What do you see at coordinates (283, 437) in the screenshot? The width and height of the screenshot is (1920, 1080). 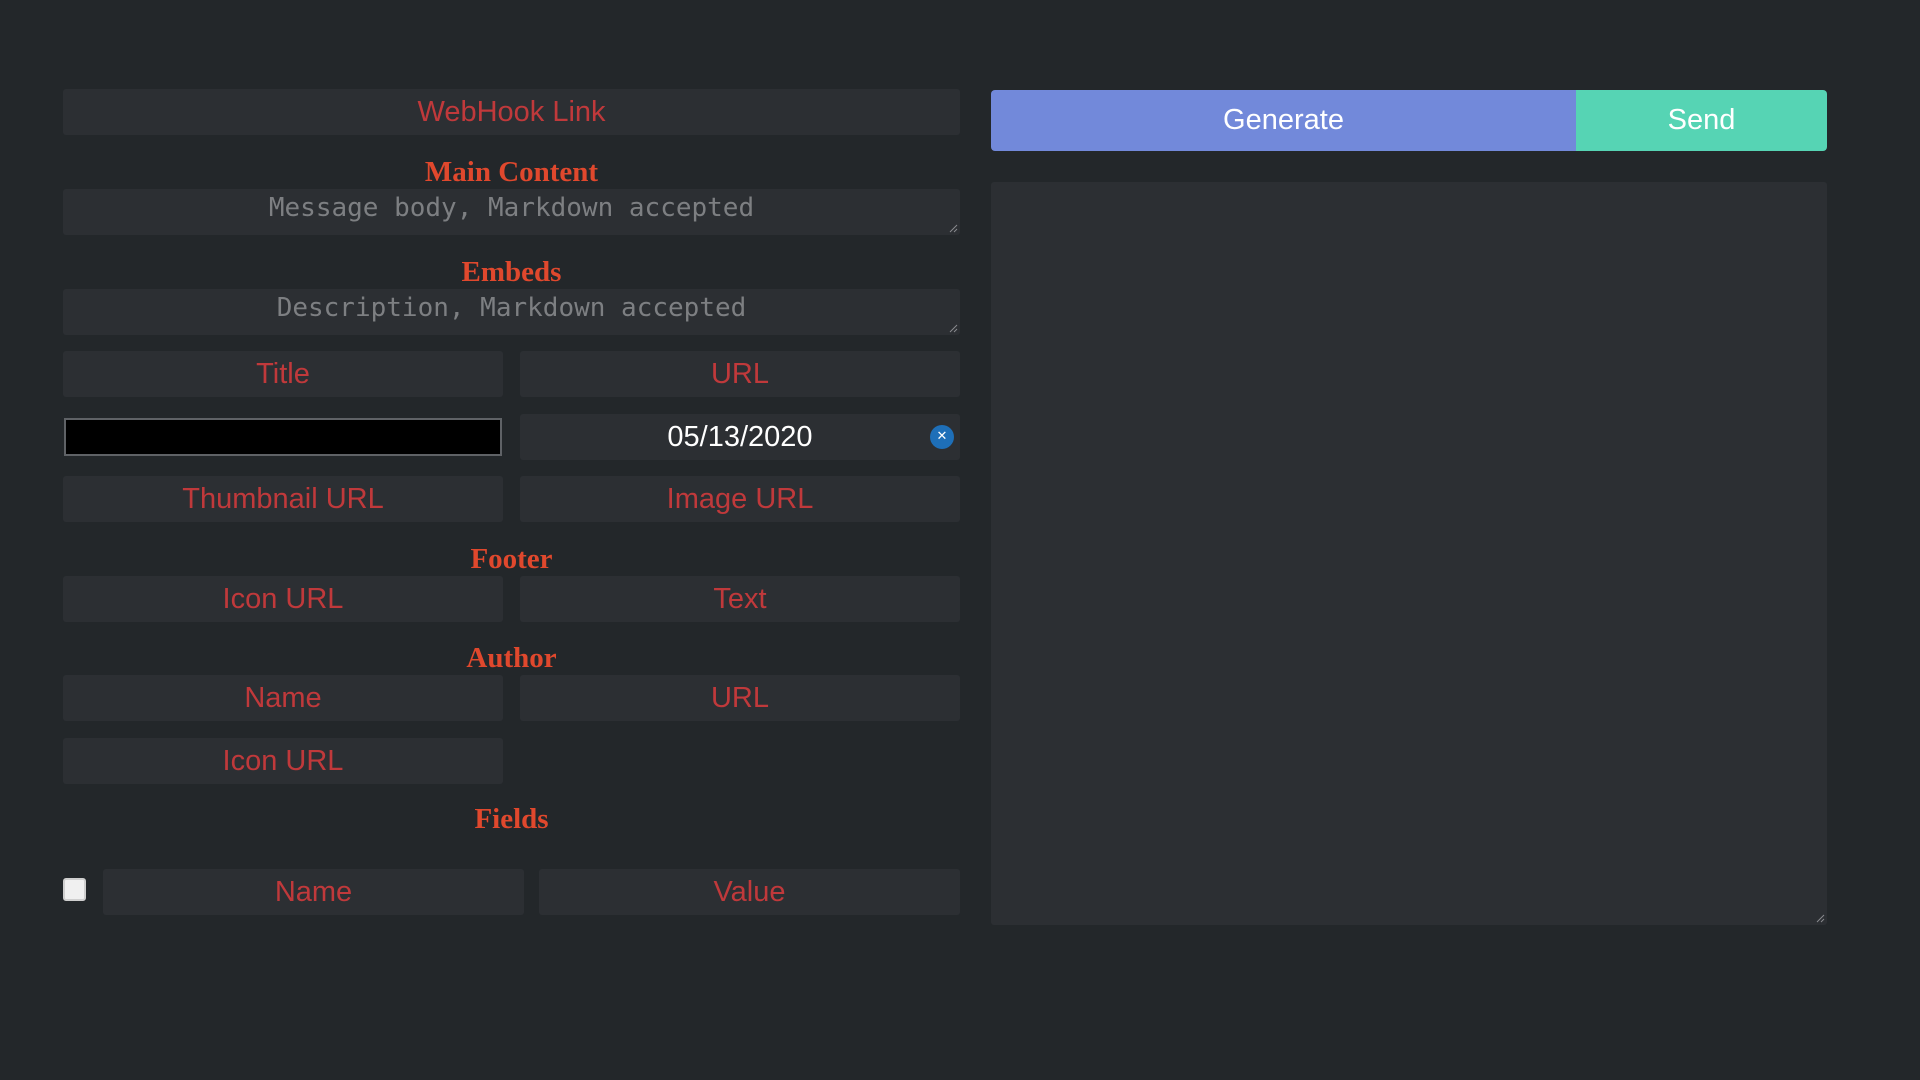 I see `embed-color-picker` at bounding box center [283, 437].